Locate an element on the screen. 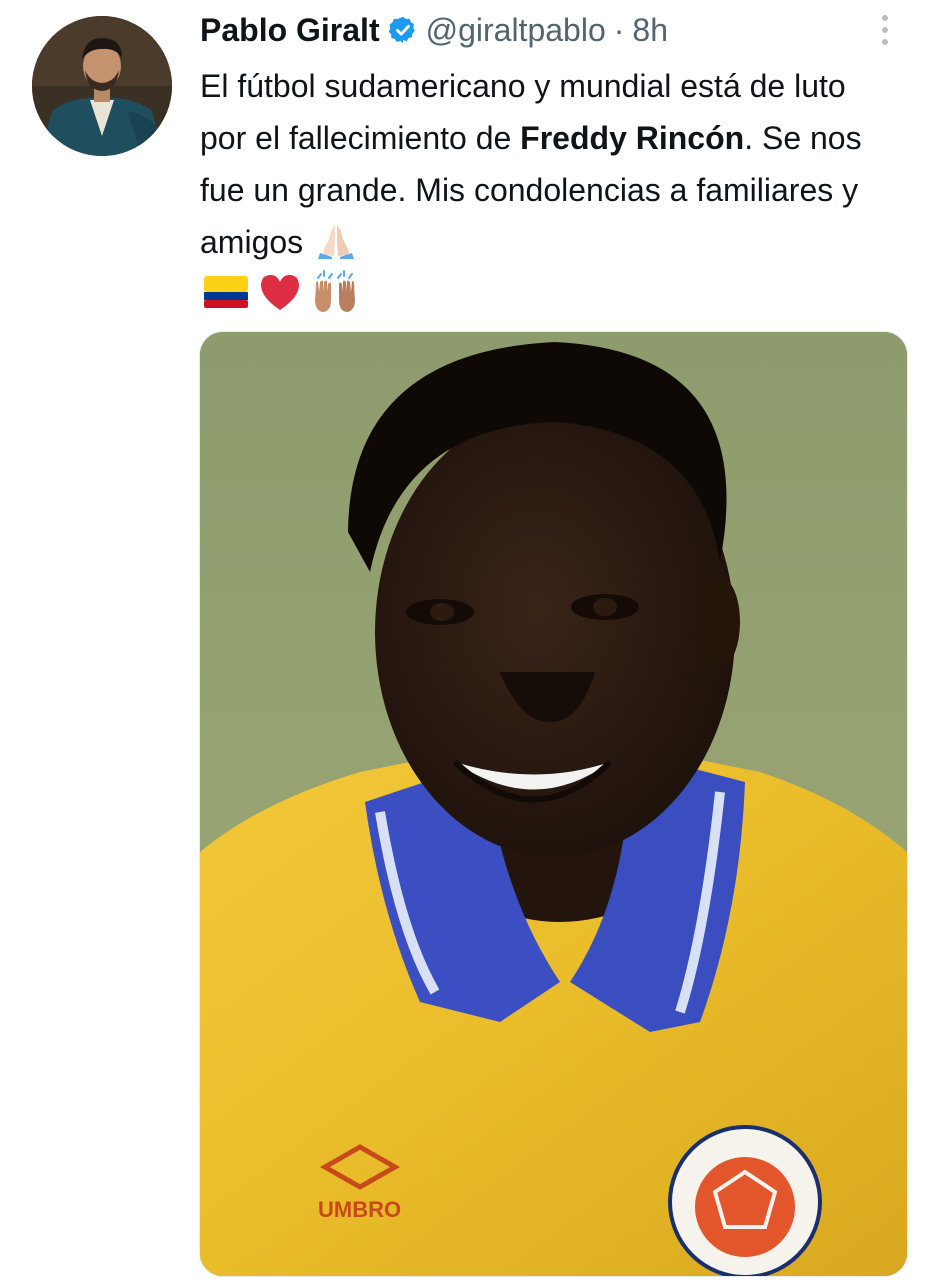 Image resolution: width=937 pixels, height=1280 pixels. avatar is located at coordinates (102, 86).